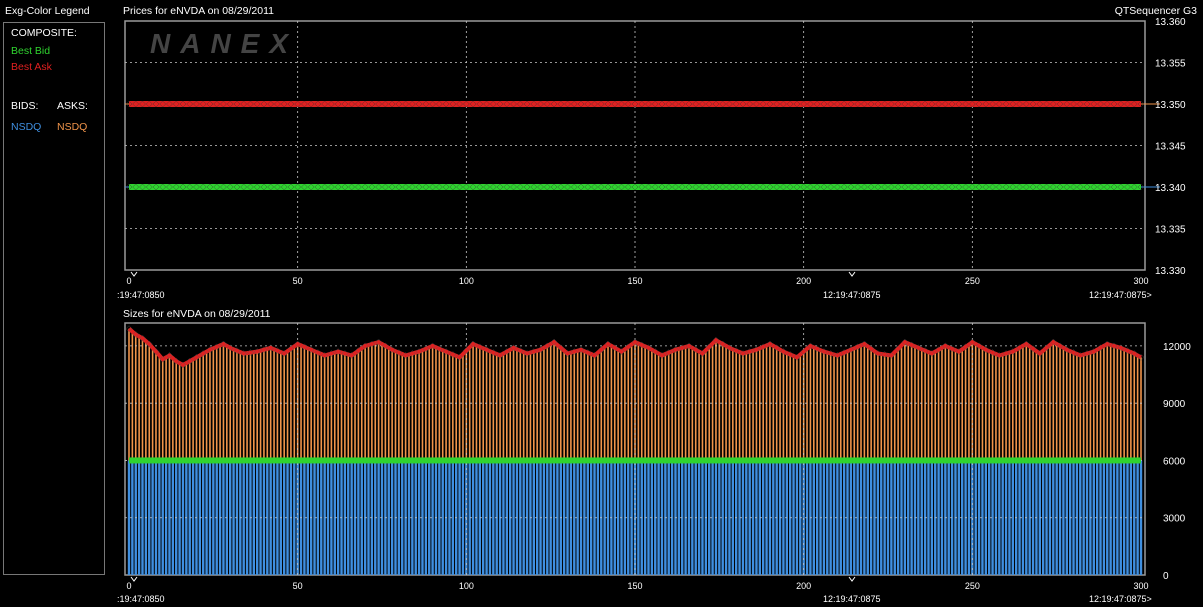 This screenshot has width=1203, height=607. I want to click on prices-time-left: :19:47:0850, so click(141, 295).